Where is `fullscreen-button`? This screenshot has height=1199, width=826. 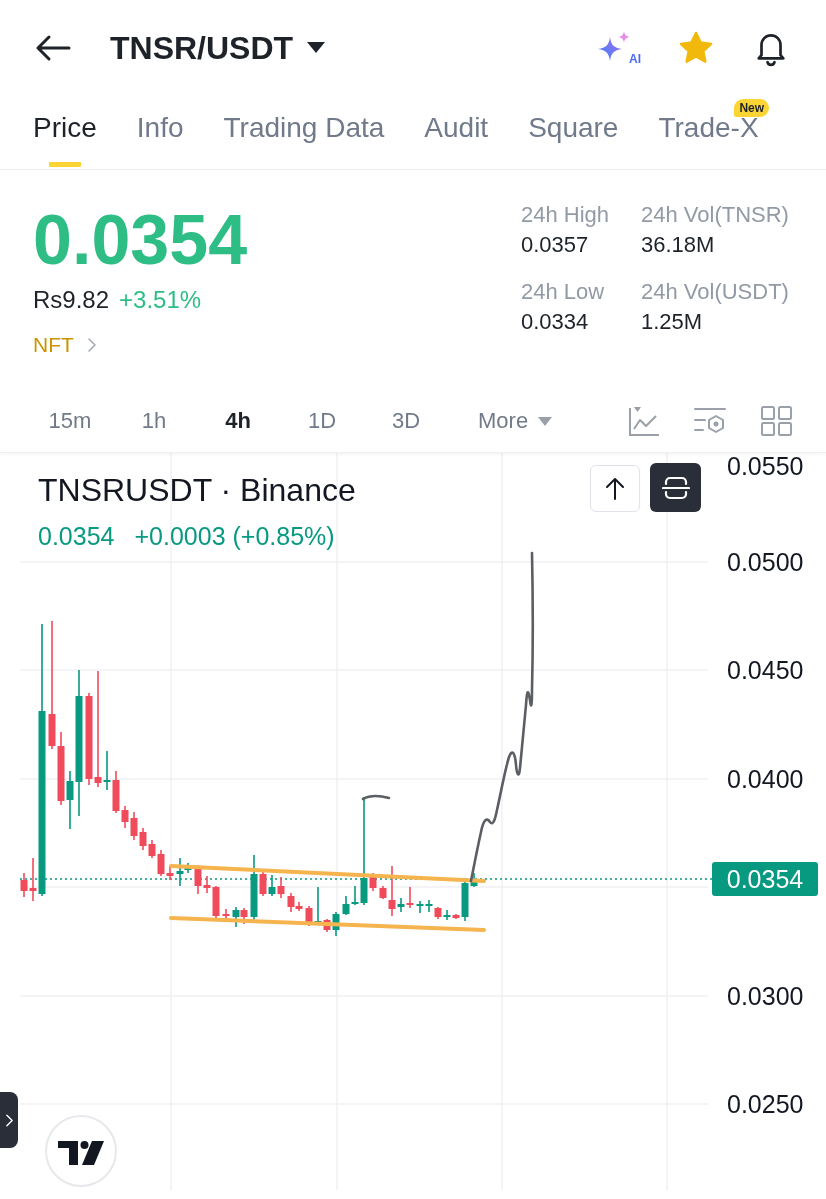 fullscreen-button is located at coordinates (675, 487).